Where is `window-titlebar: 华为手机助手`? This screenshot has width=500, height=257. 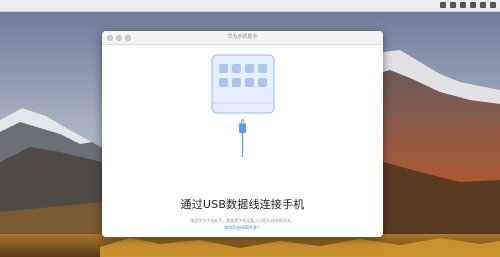
window-titlebar: 华为手机助手 is located at coordinates (242, 38).